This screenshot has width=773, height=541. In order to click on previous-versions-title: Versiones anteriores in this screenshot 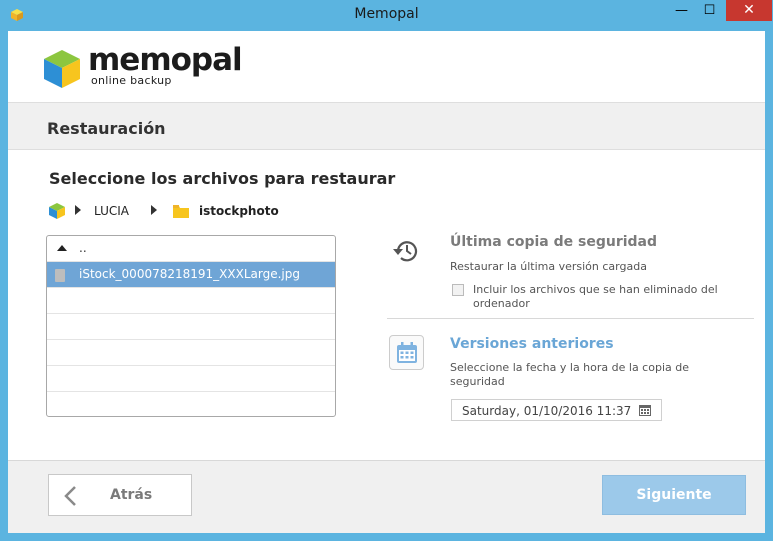, I will do `click(532, 344)`.